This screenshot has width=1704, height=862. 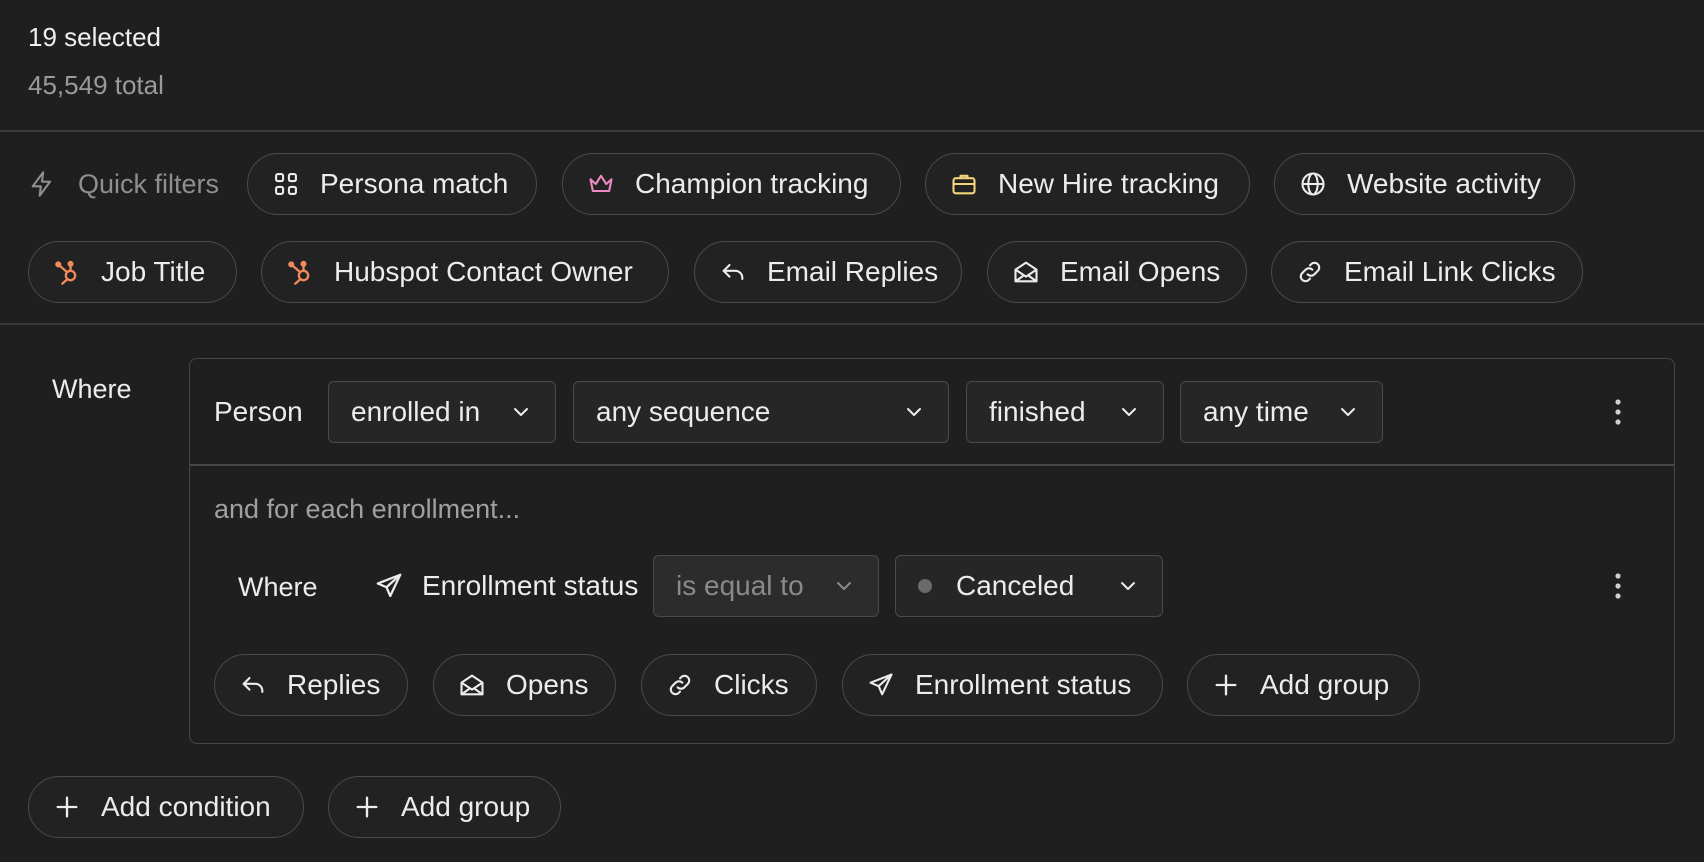 What do you see at coordinates (92, 389) in the screenshot?
I see `where-label: Where` at bounding box center [92, 389].